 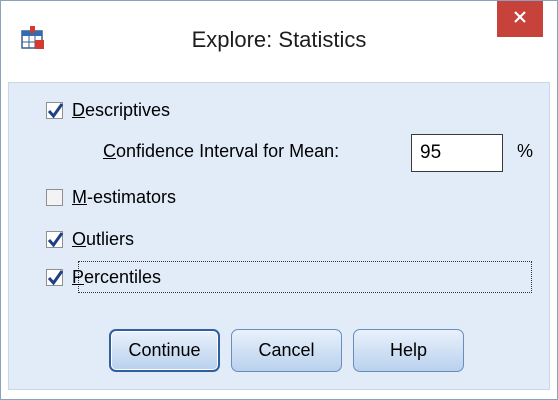 I want to click on m-estimators-checkbox, so click(x=54, y=197).